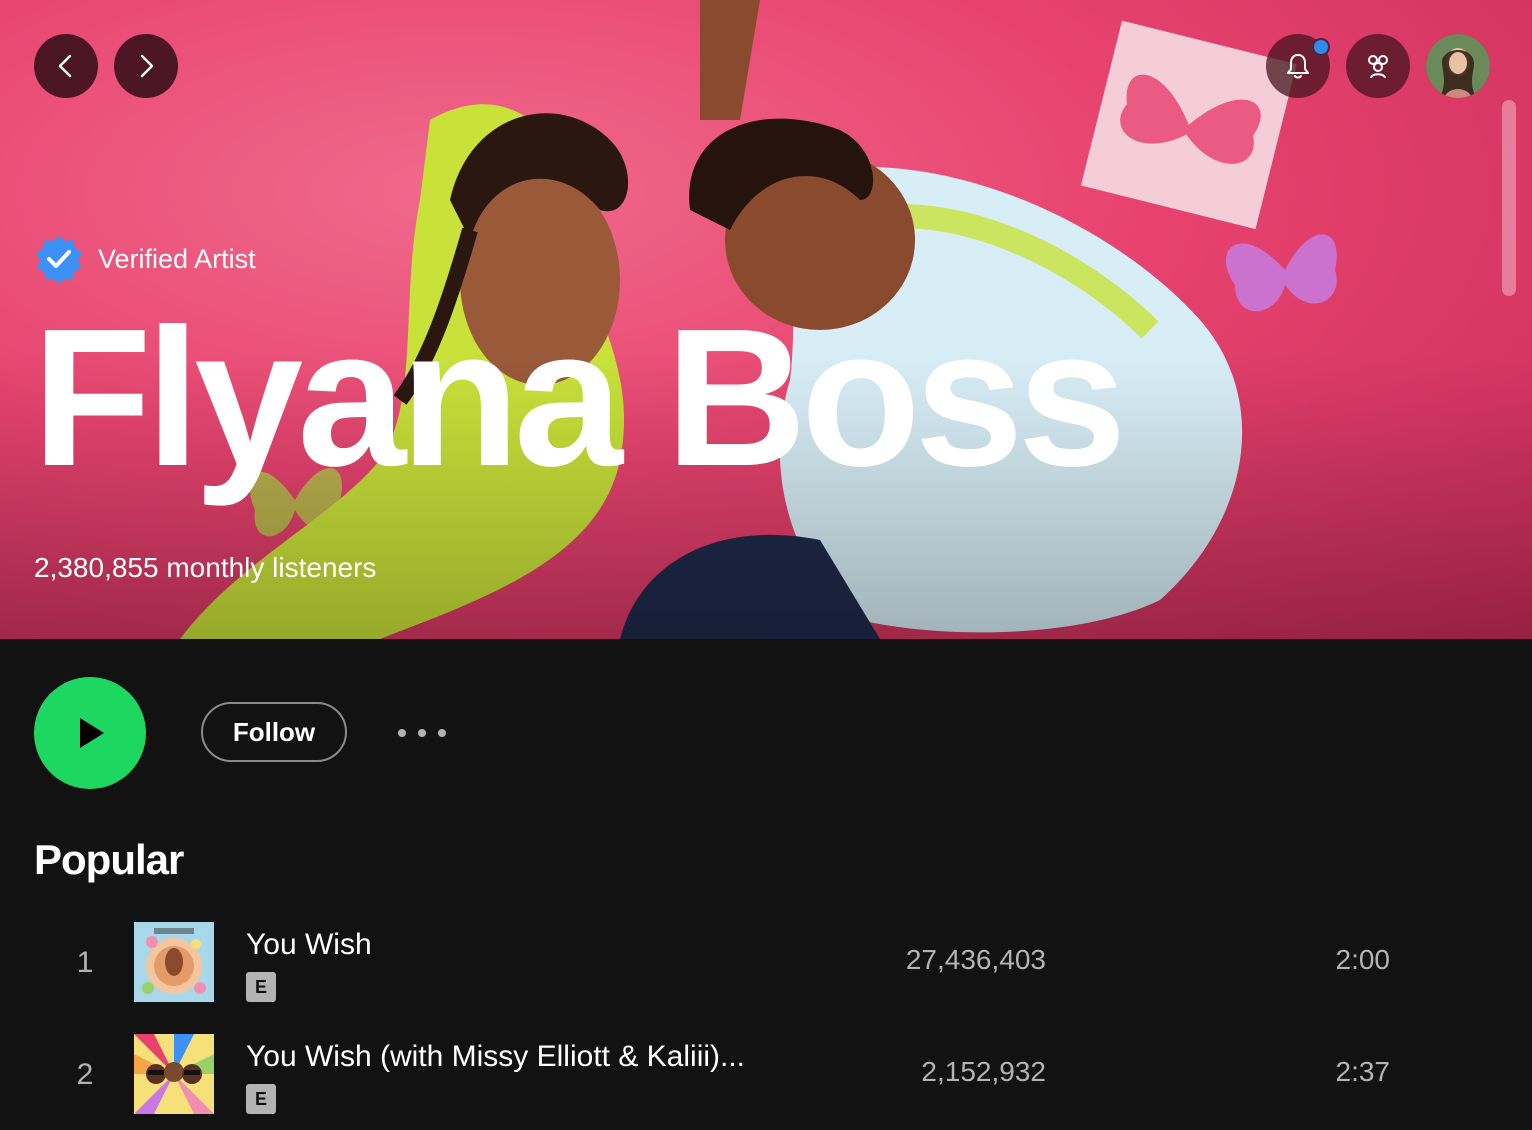 The width and height of the screenshot is (1532, 1130). What do you see at coordinates (59, 260) in the screenshot?
I see `verified-check-icon` at bounding box center [59, 260].